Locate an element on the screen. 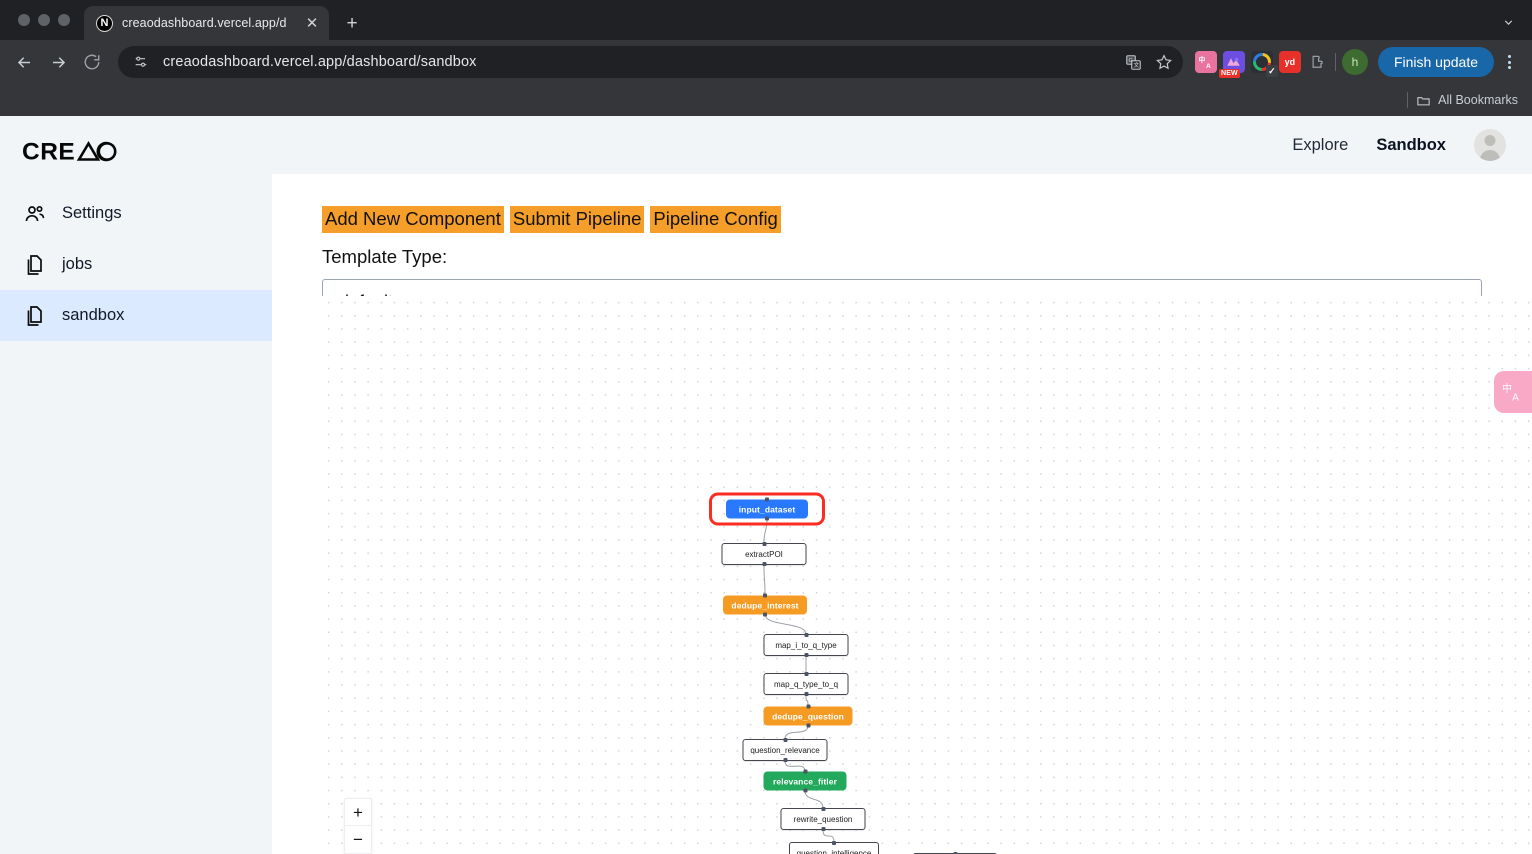  extensions-area: 中A NEW ✓ yd is located at coordinates (1261, 64).